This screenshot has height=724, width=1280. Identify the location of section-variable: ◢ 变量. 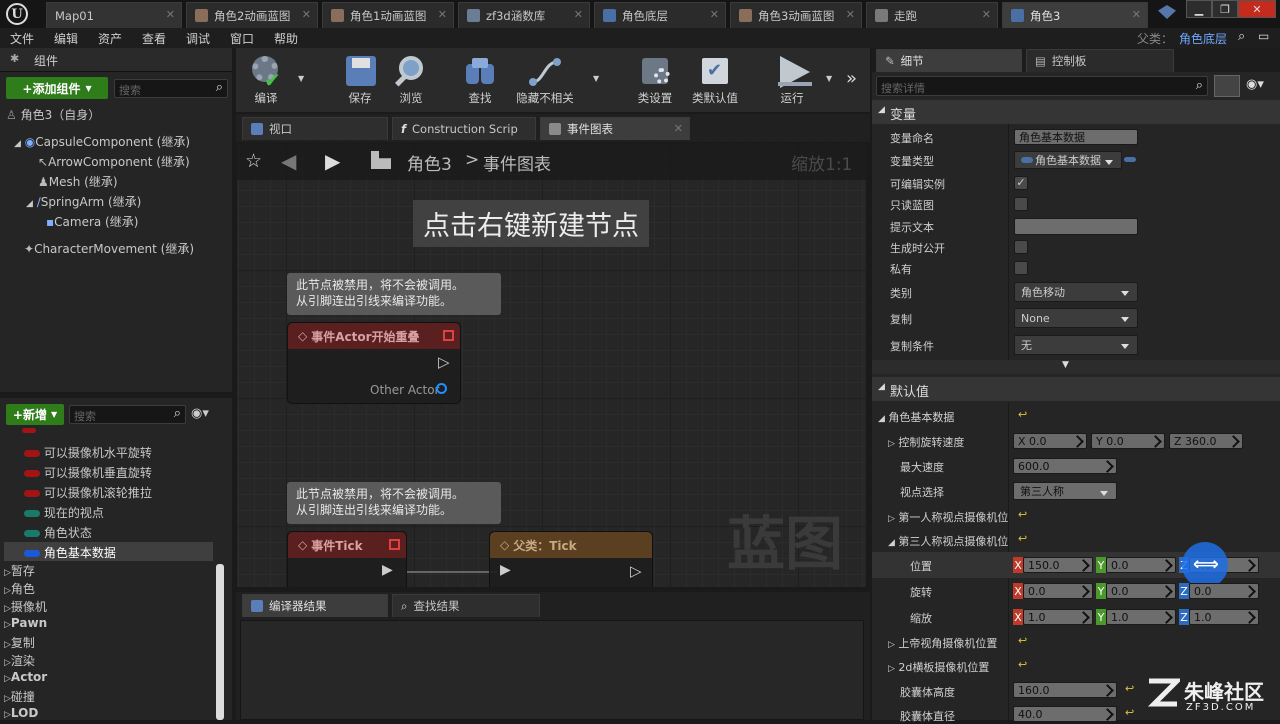
(1076, 112).